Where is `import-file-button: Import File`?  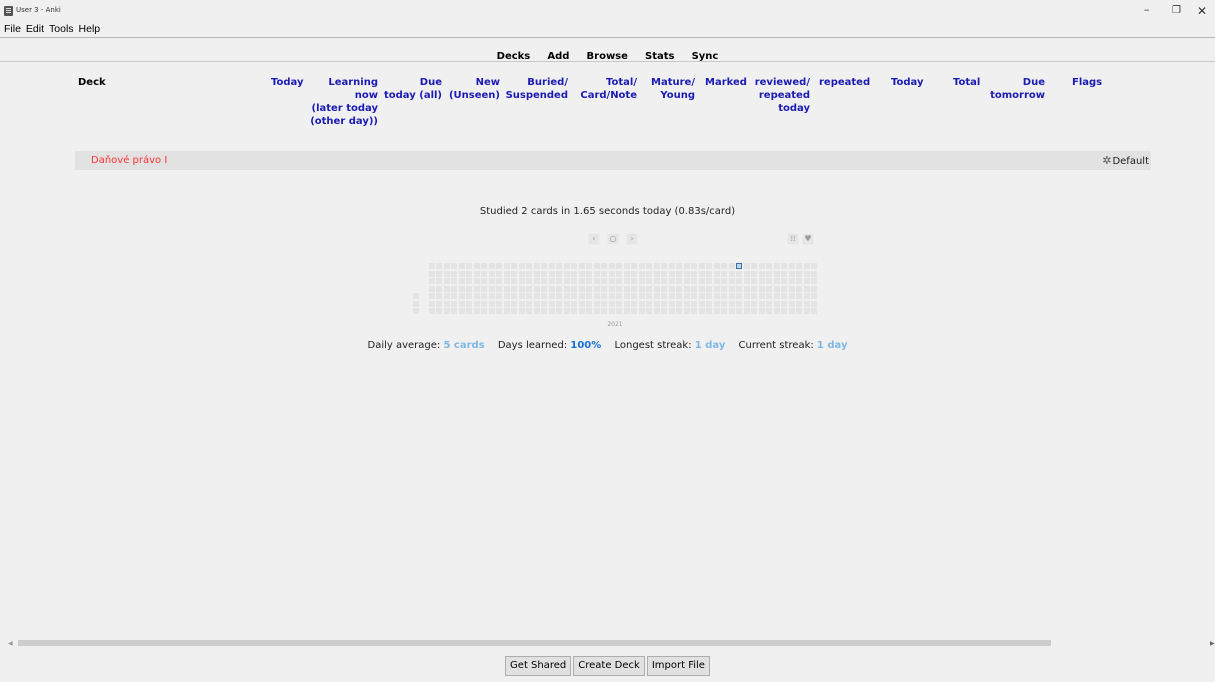
import-file-button: Import File is located at coordinates (678, 666).